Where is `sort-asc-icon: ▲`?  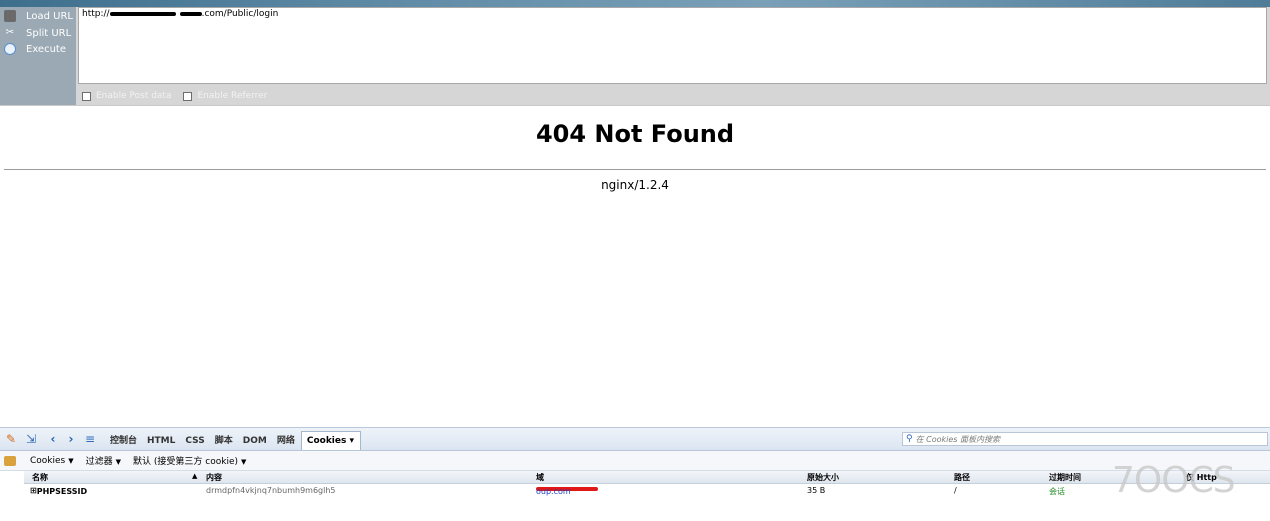 sort-asc-icon: ▲ is located at coordinates (195, 476).